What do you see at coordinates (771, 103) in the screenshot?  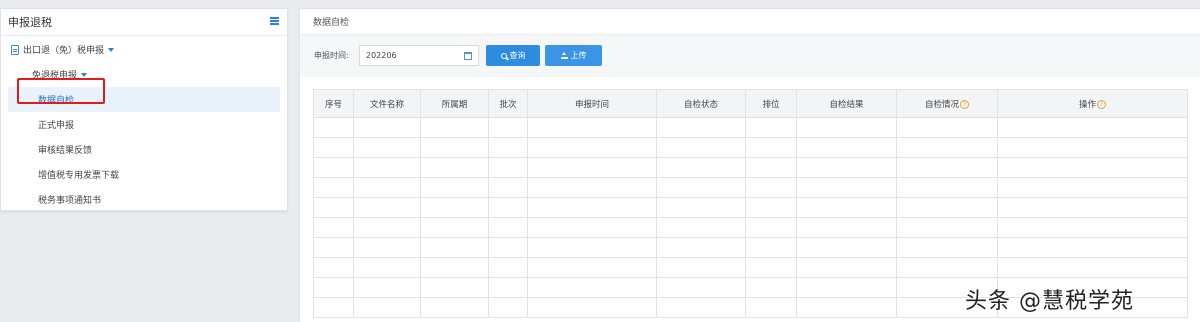 I see `col-header-rank: 排位` at bounding box center [771, 103].